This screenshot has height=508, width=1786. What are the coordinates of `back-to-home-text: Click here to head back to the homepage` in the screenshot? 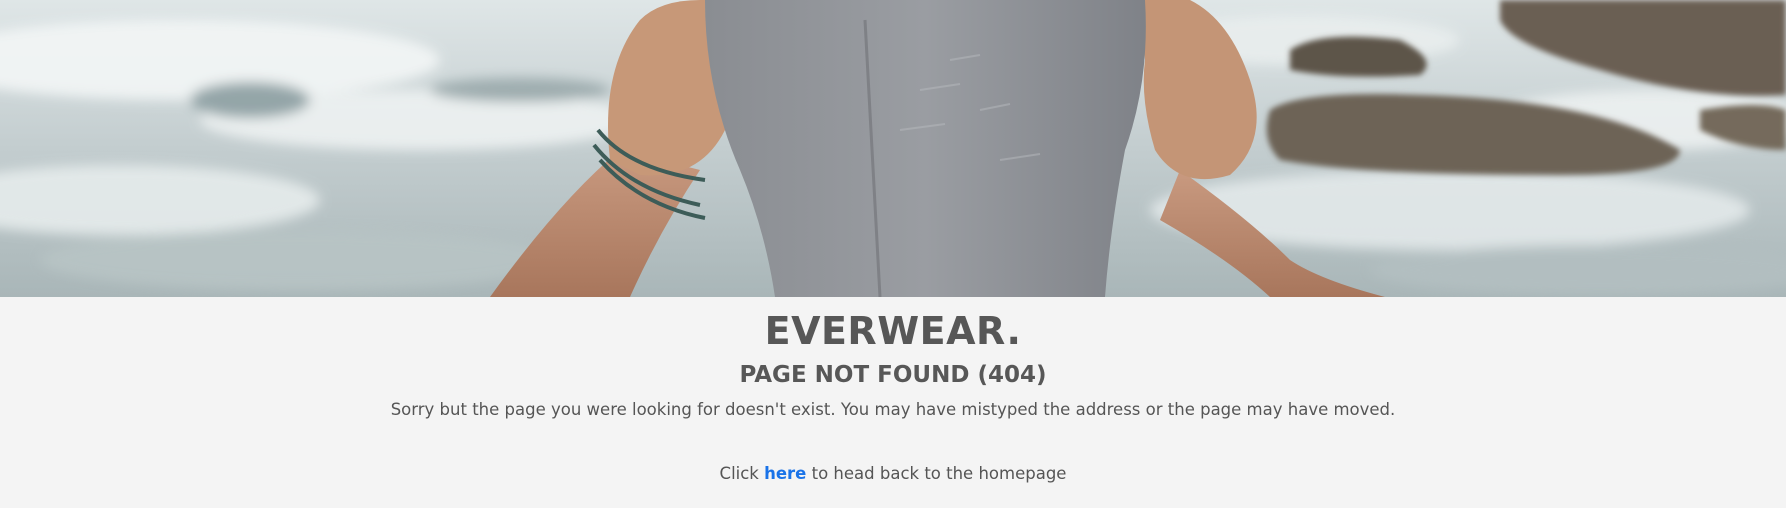 It's located at (893, 474).